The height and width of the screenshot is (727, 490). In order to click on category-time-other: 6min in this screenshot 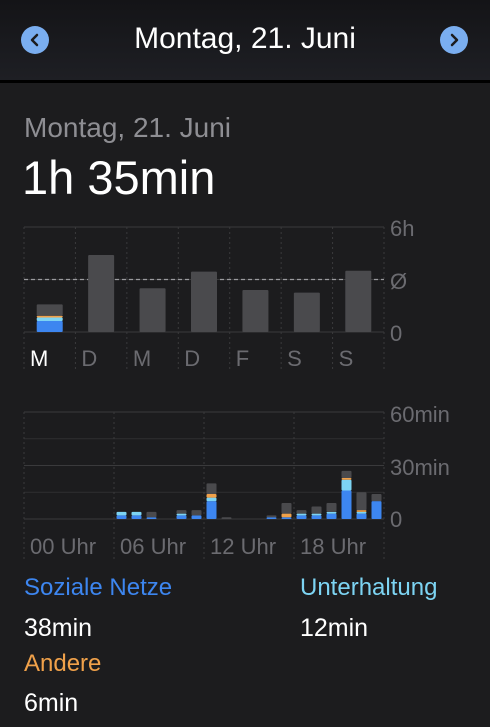, I will do `click(51, 703)`.